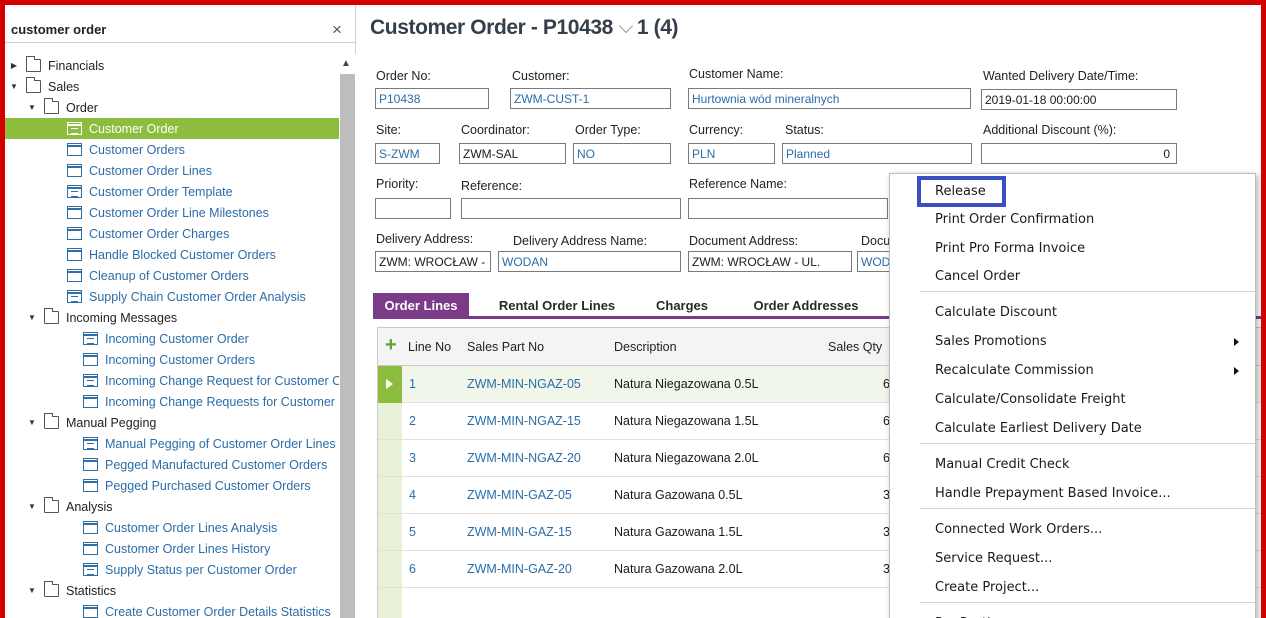 The height and width of the screenshot is (618, 1266). Describe the element at coordinates (172, 212) in the screenshot. I see `tree-item: Customer Order Line Milestones` at that location.